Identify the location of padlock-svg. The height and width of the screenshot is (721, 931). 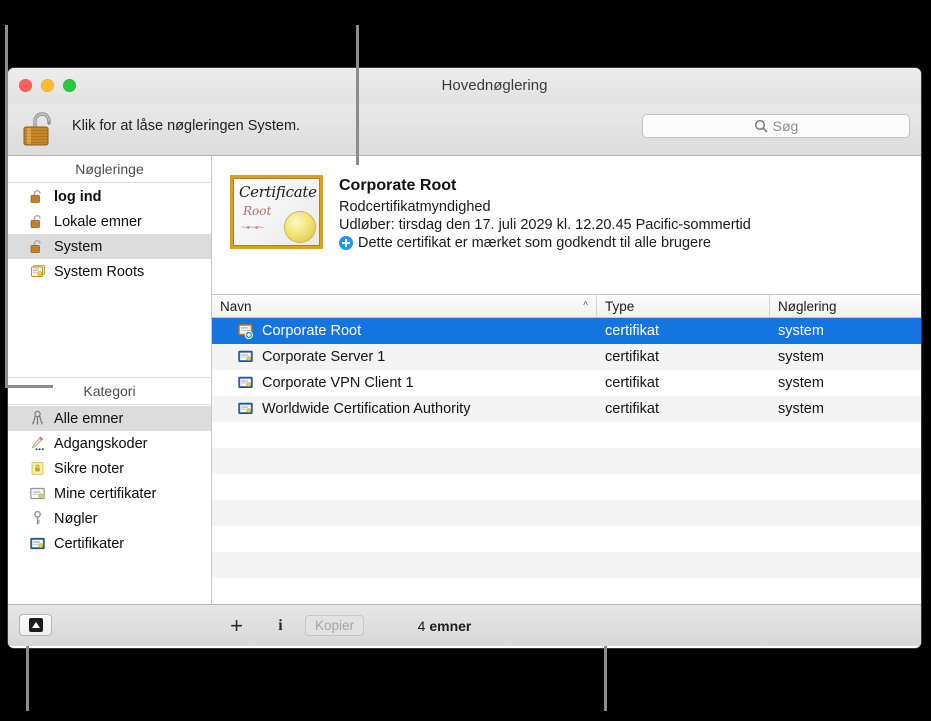
(37, 129).